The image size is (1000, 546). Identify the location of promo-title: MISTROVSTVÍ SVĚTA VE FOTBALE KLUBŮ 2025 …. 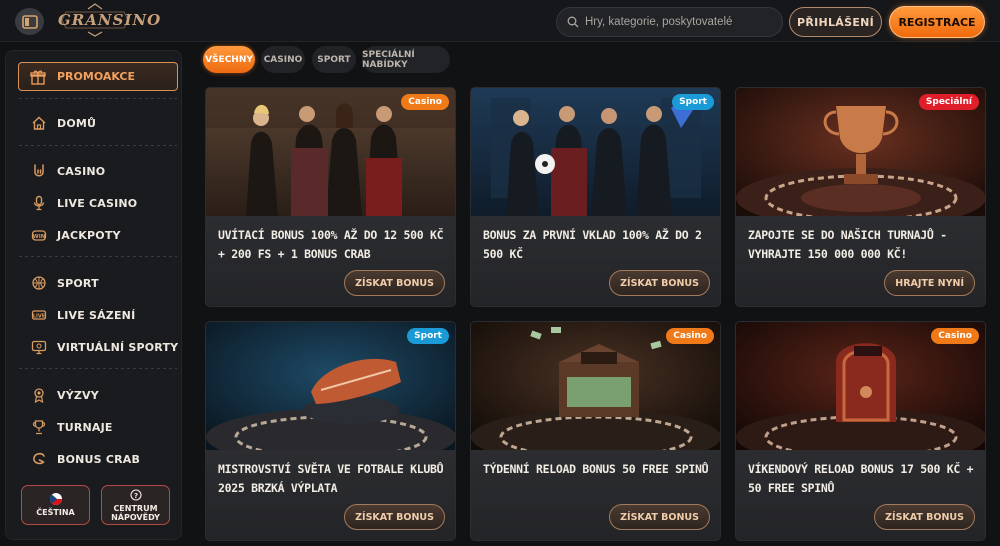
(331, 478).